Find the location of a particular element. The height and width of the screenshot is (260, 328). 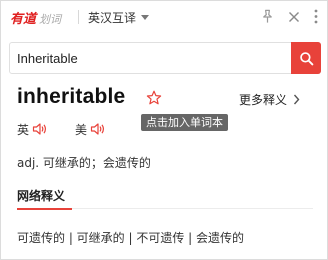

search-box is located at coordinates (165, 58).